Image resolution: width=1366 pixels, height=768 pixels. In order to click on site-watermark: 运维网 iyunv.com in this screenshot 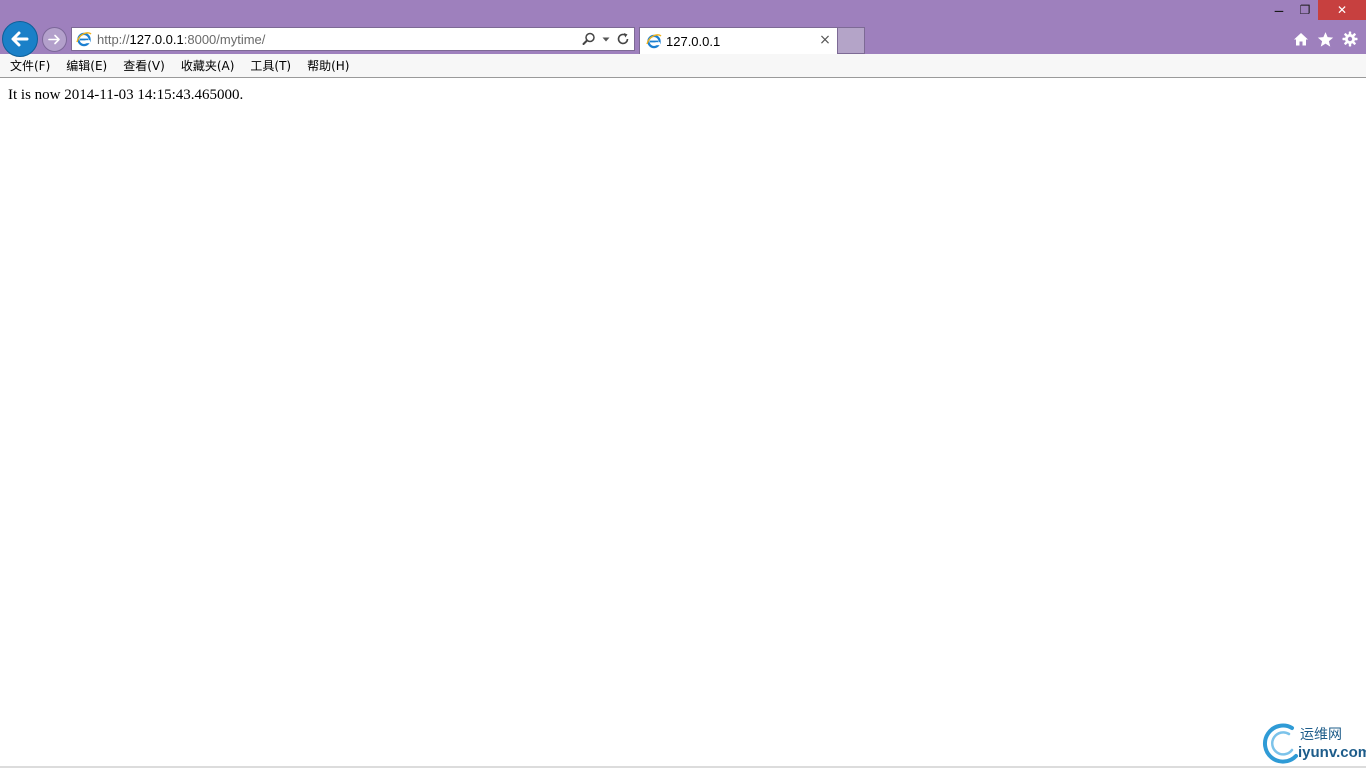, I will do `click(1314, 744)`.